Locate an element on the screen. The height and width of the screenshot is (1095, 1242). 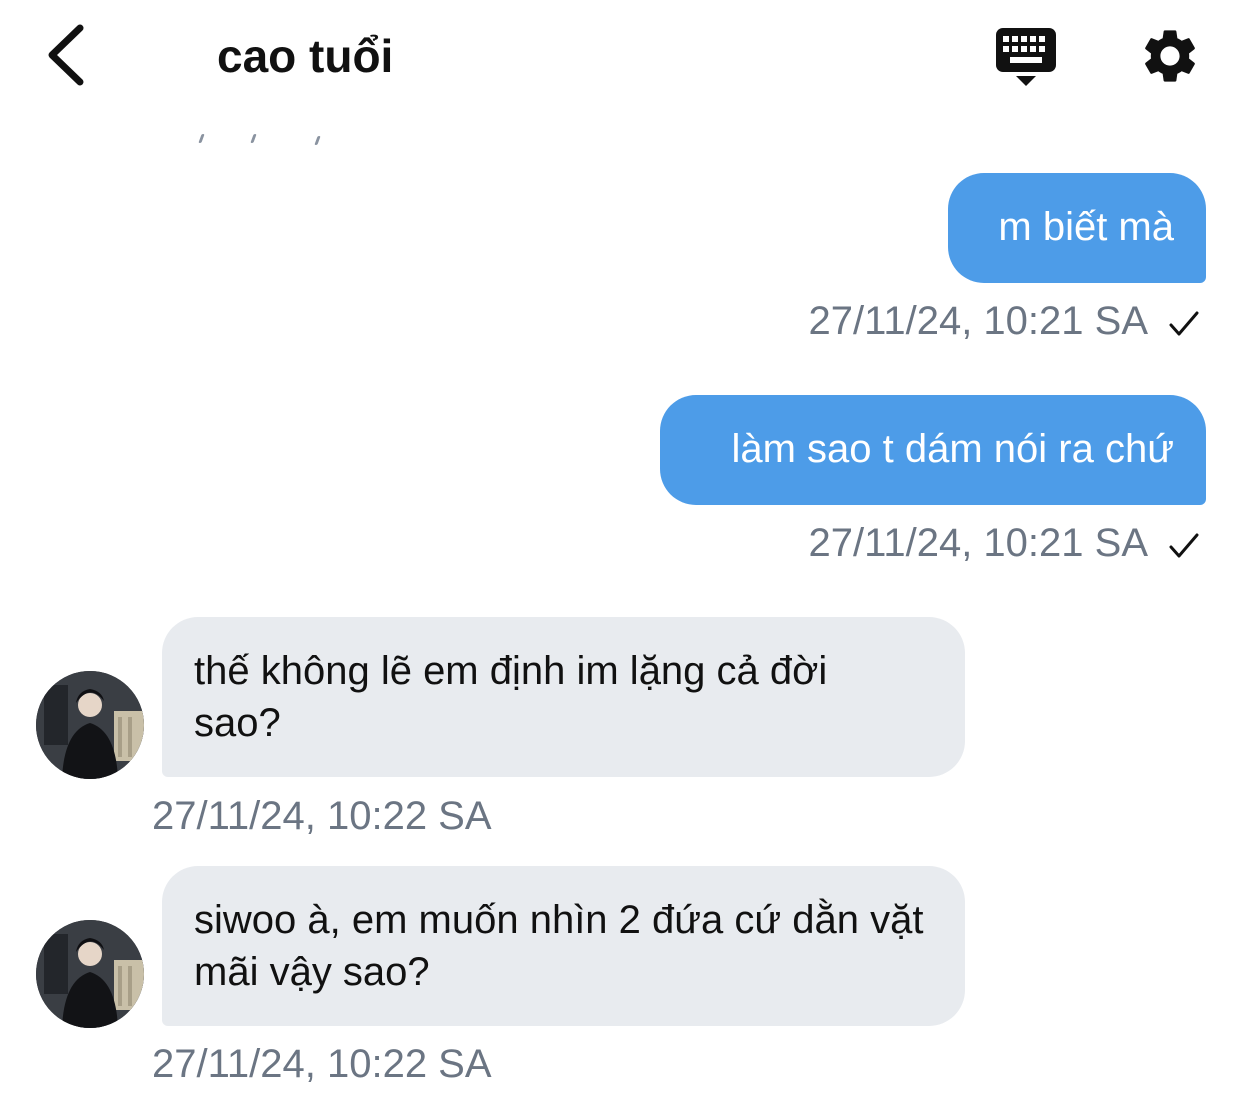
message-text: thế không lẽ em định im lặng cả đời sao? is located at coordinates (511, 697).